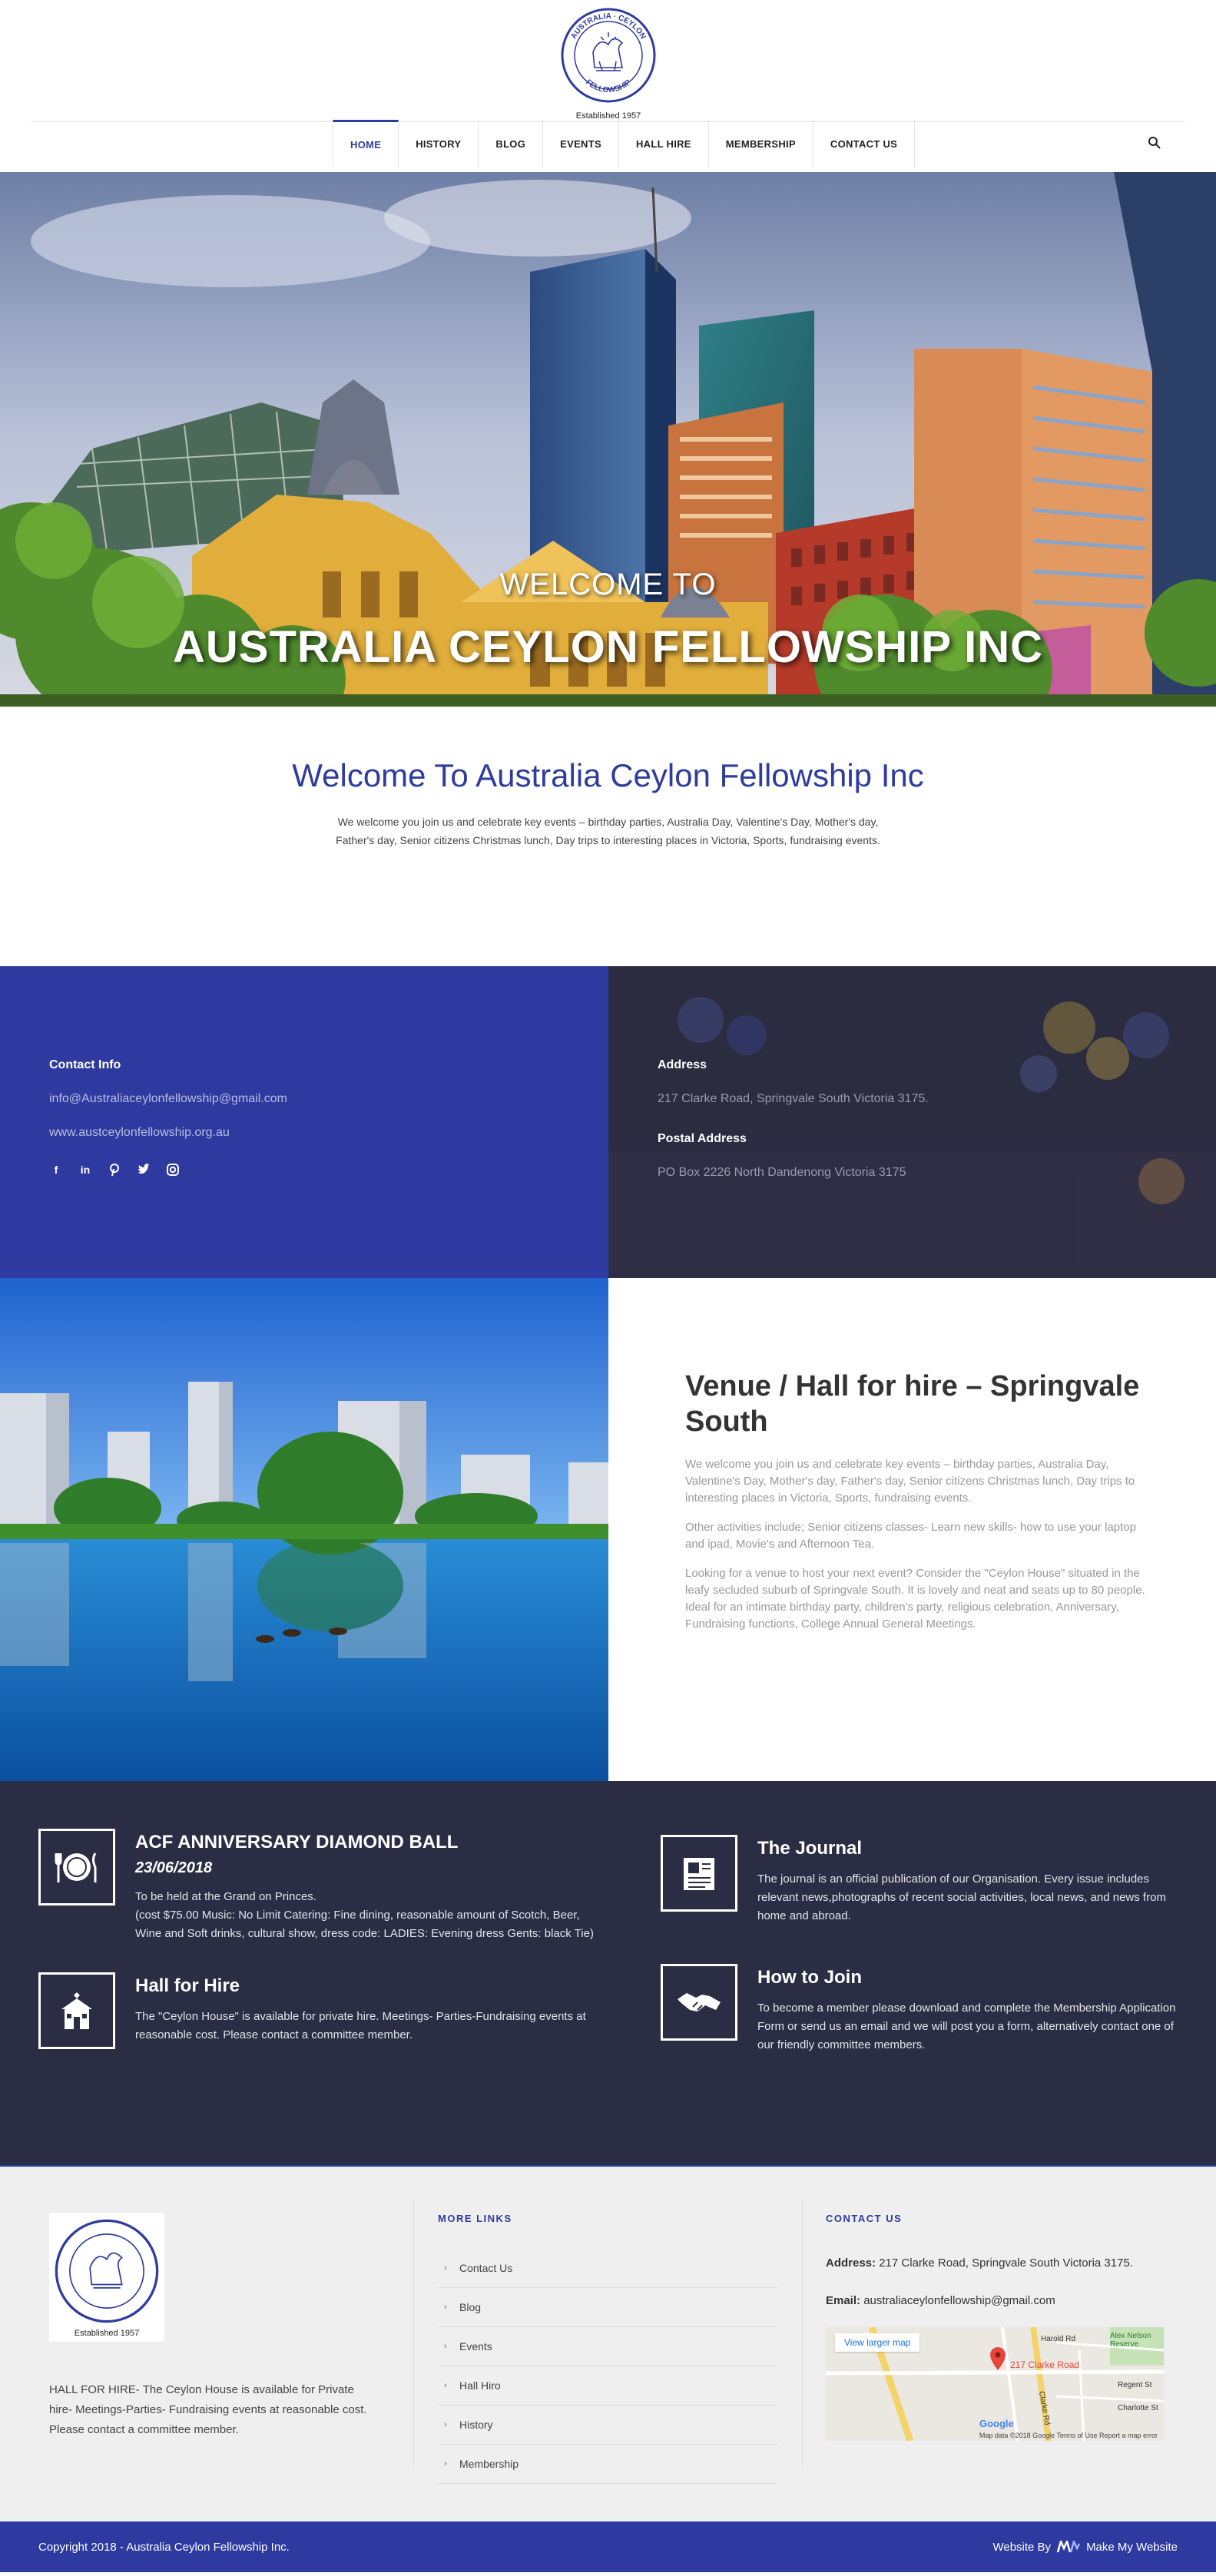  I want to click on colombo-lake-image, so click(304, 1529).